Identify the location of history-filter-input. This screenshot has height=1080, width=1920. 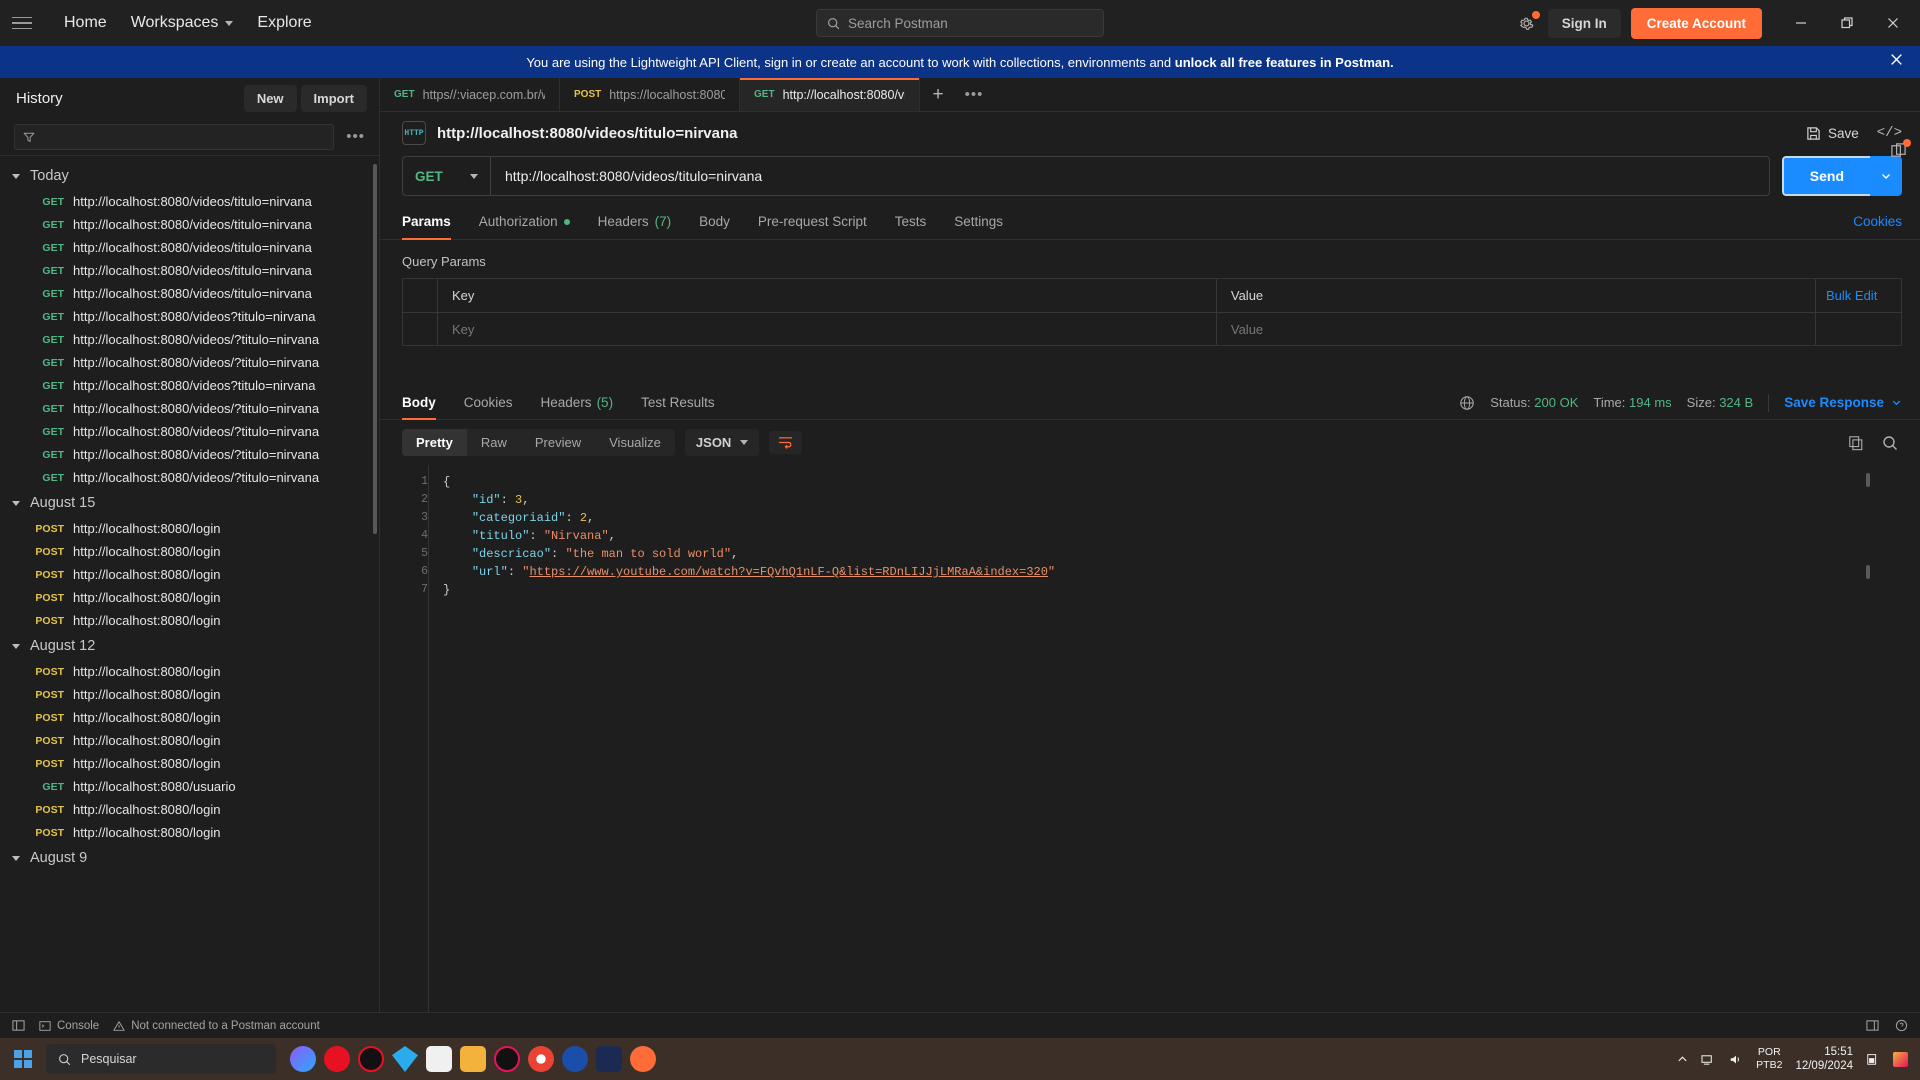
(174, 136).